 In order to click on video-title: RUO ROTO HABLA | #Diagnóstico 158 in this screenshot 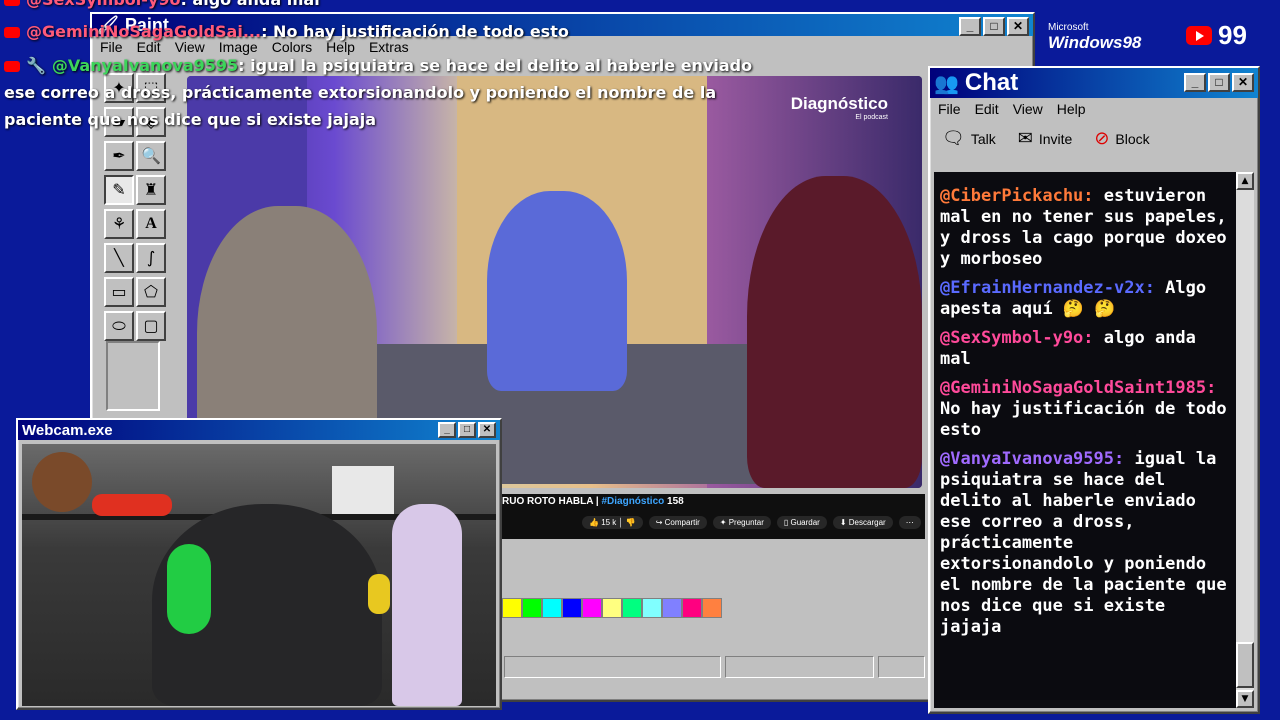, I will do `click(593, 501)`.